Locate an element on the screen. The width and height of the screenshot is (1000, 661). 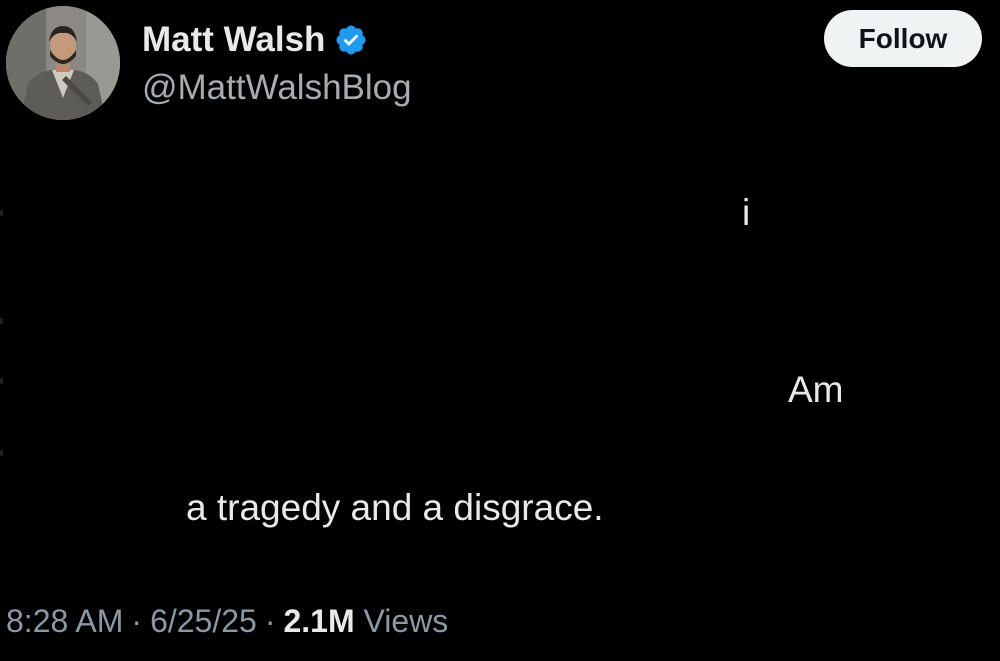
views-label: Views is located at coordinates (406, 621).